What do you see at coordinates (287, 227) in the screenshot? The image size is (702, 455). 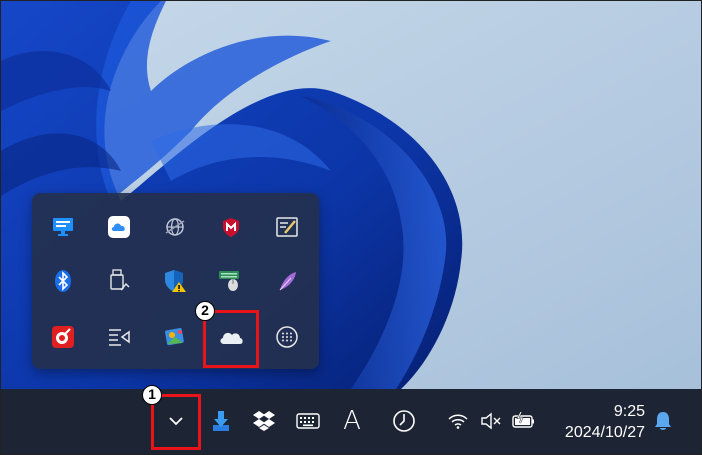 I see `pen-tablet-icon` at bounding box center [287, 227].